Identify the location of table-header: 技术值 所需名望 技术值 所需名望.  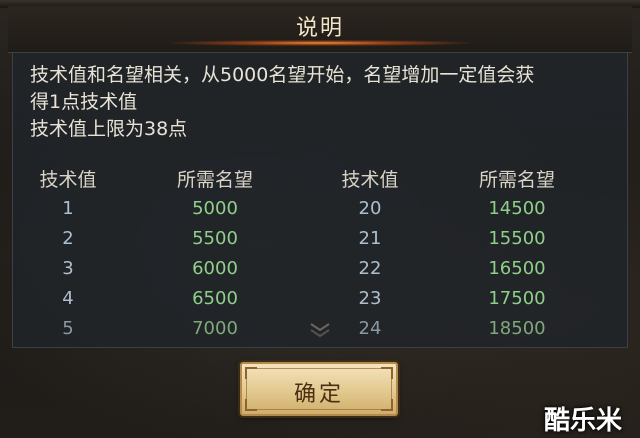
(320, 179).